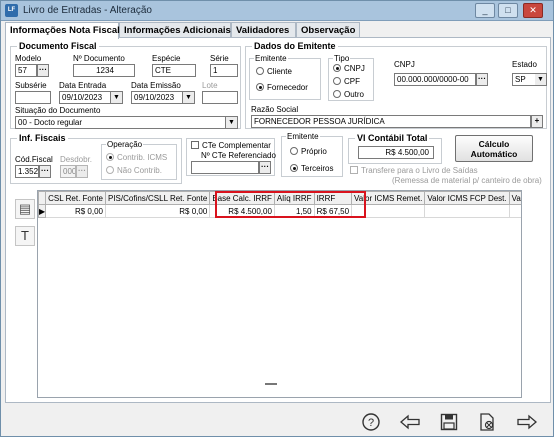  What do you see at coordinates (271, 384) in the screenshot?
I see `grid-resize-grip` at bounding box center [271, 384].